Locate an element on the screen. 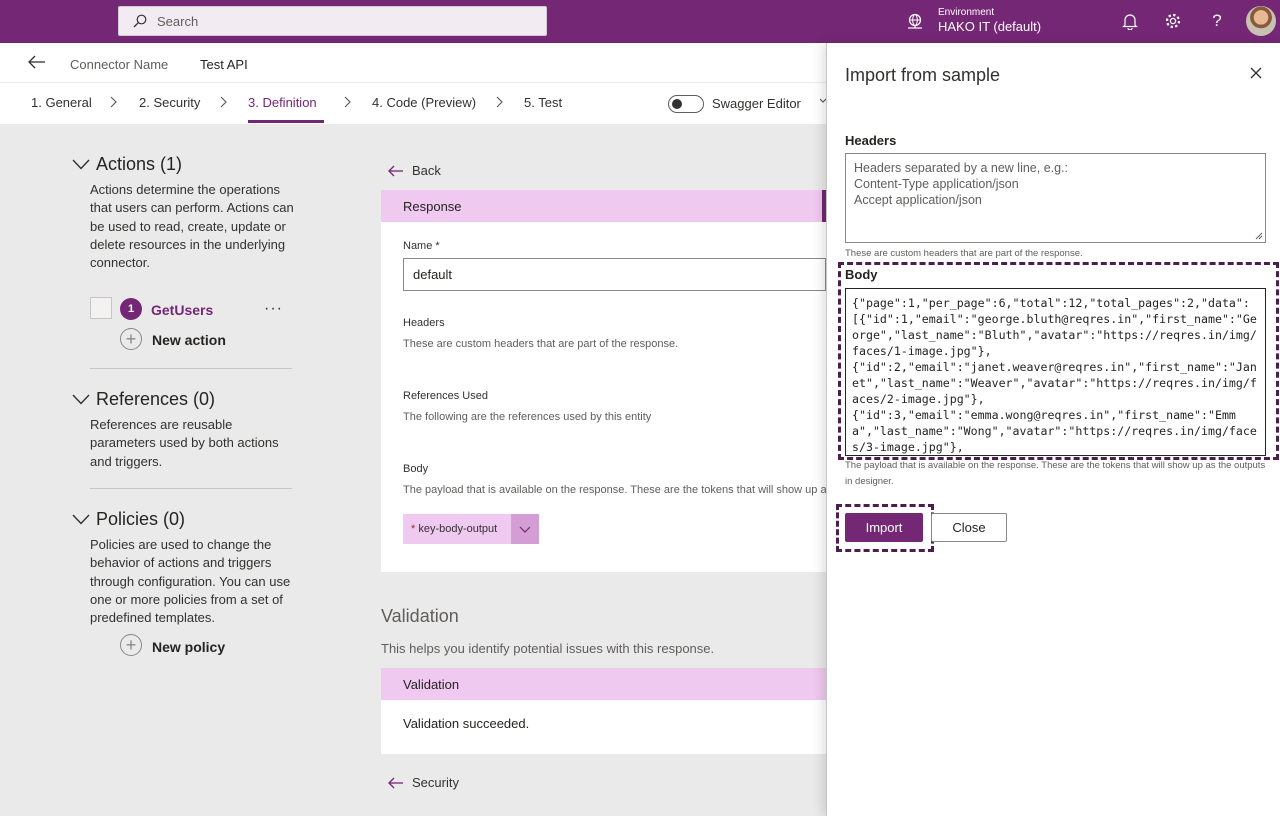 The width and height of the screenshot is (1280, 816). action-getusers: GetUsers is located at coordinates (182, 310).